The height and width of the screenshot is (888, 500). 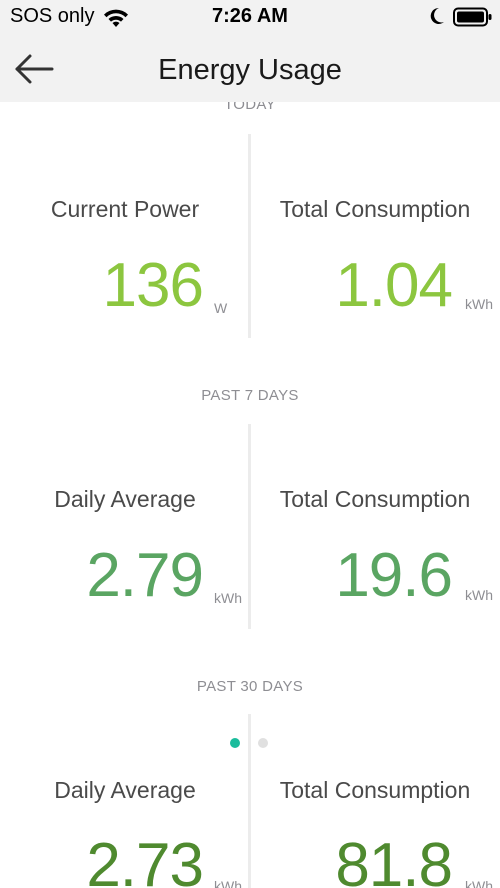 I want to click on month-daily-average-label: Daily Average, so click(x=125, y=790).